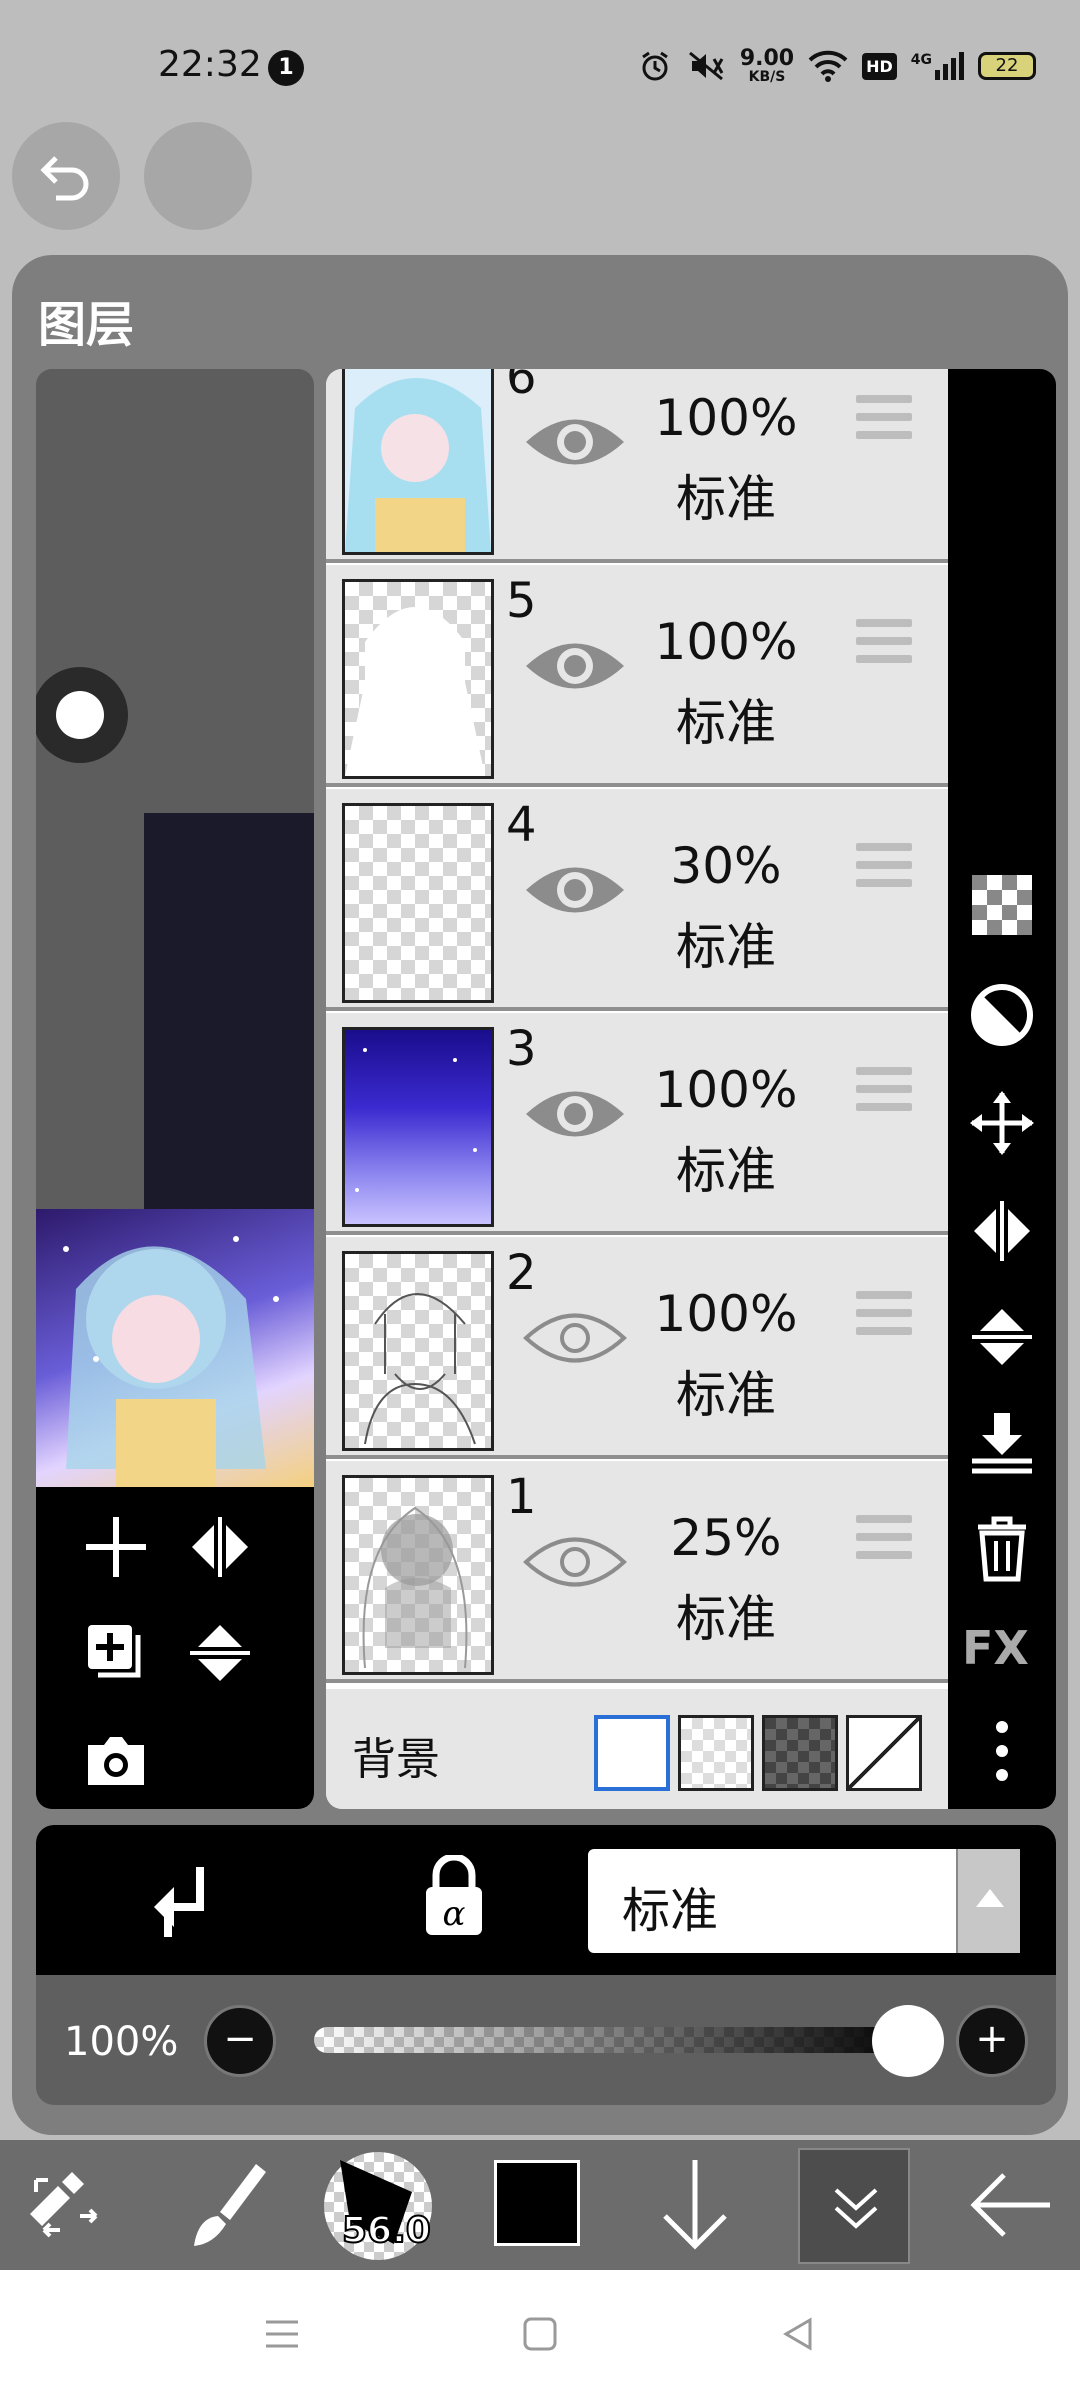  I want to click on layer-panel-toggle, so click(854, 2206).